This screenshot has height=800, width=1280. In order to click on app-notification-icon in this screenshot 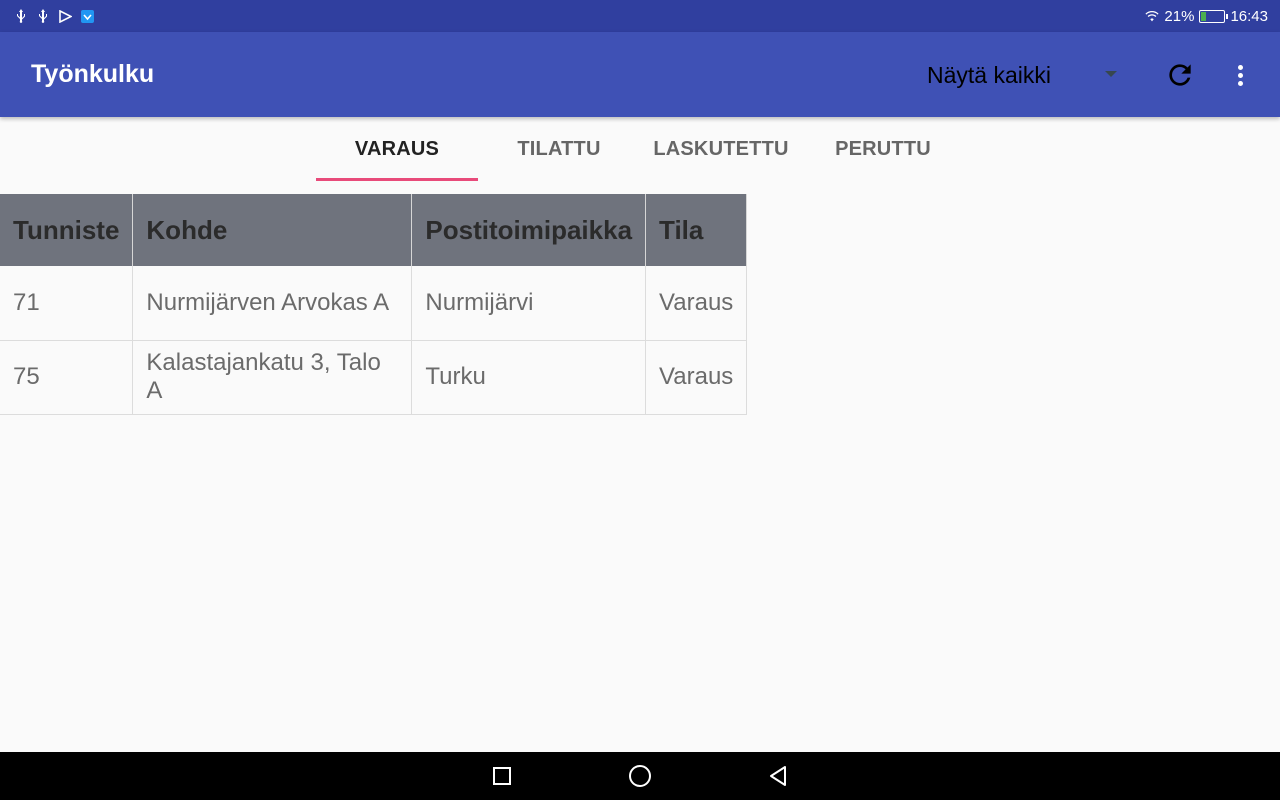, I will do `click(87, 16)`.